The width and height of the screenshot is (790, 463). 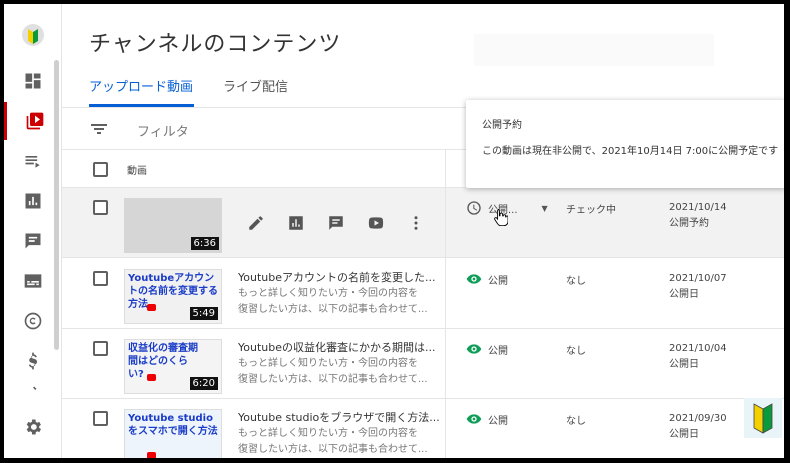 I want to click on tab-live: ライブ配信, so click(x=255, y=85).